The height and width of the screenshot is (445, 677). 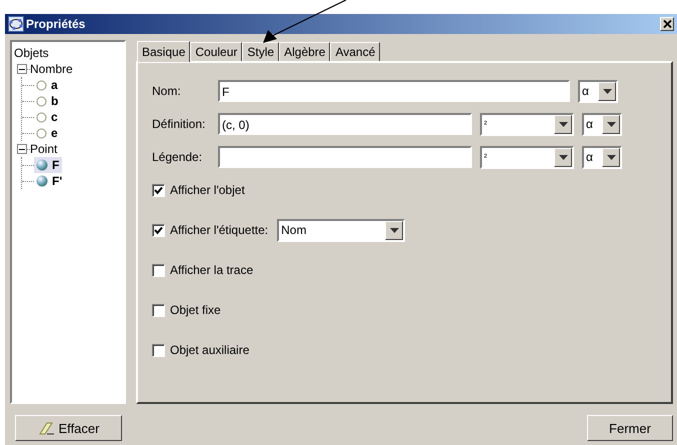 I want to click on checkbox-label: Objet fixe, so click(x=195, y=310).